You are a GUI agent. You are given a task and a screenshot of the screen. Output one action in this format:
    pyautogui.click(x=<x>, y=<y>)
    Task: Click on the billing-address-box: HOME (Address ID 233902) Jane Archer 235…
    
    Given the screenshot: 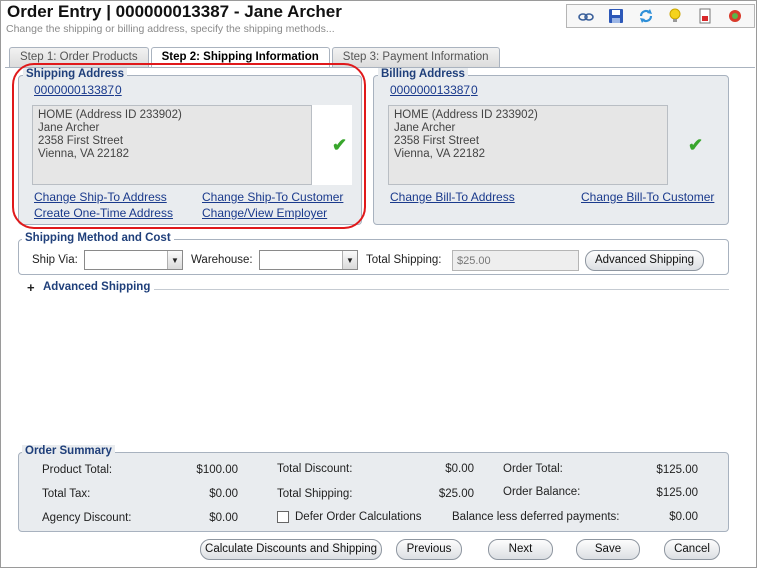 What is the action you would take?
    pyautogui.click(x=528, y=145)
    